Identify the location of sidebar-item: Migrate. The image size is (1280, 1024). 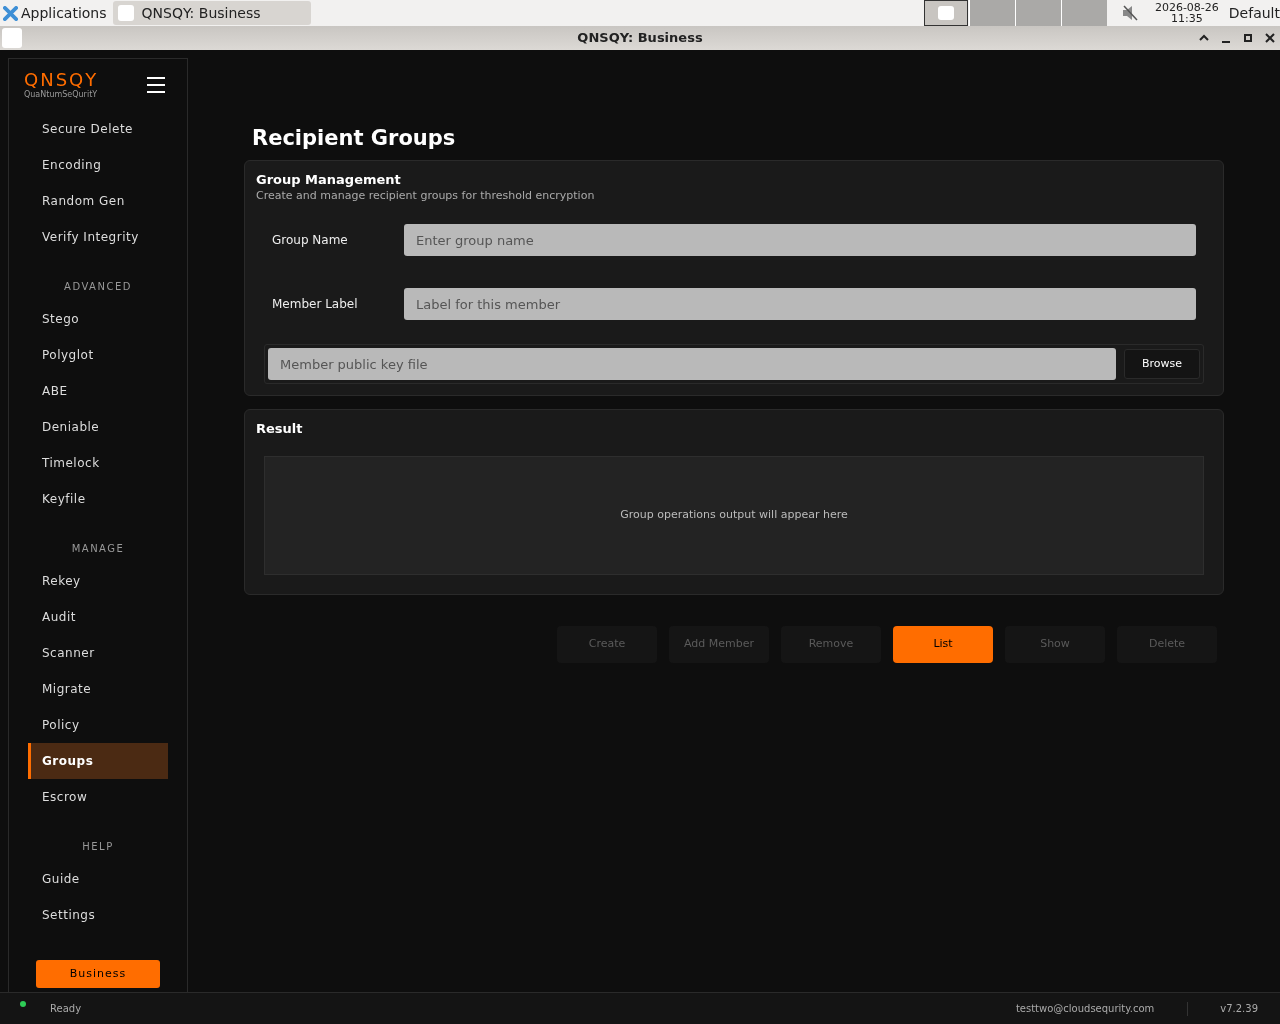
(98, 689).